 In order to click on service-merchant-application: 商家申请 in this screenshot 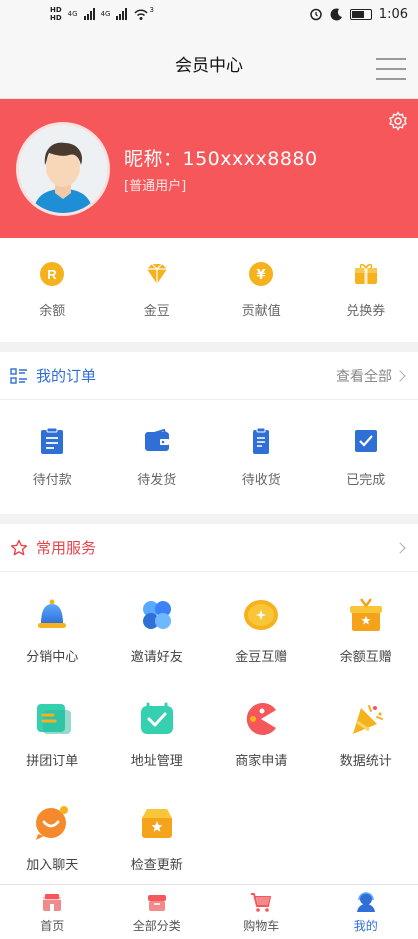, I will do `click(261, 734)`.